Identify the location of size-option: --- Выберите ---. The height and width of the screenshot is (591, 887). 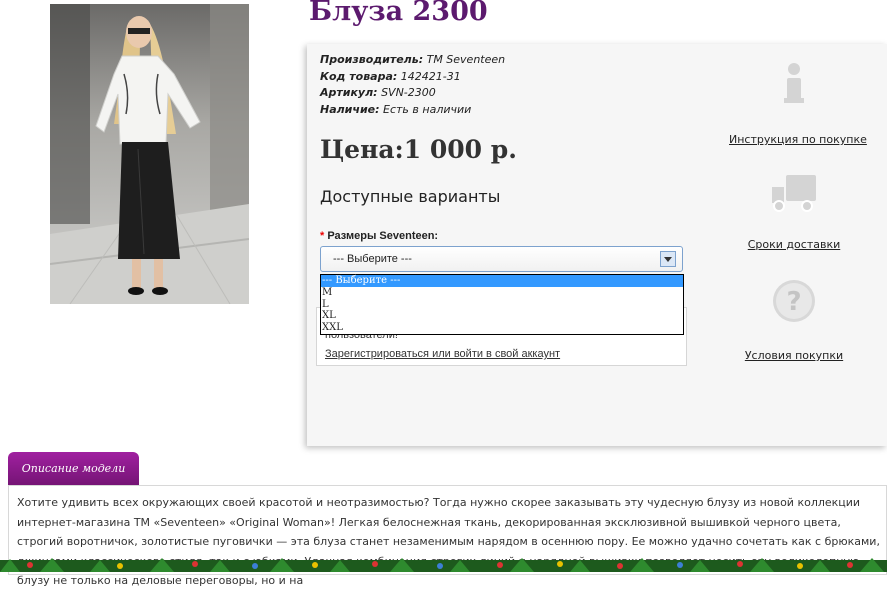
(502, 281).